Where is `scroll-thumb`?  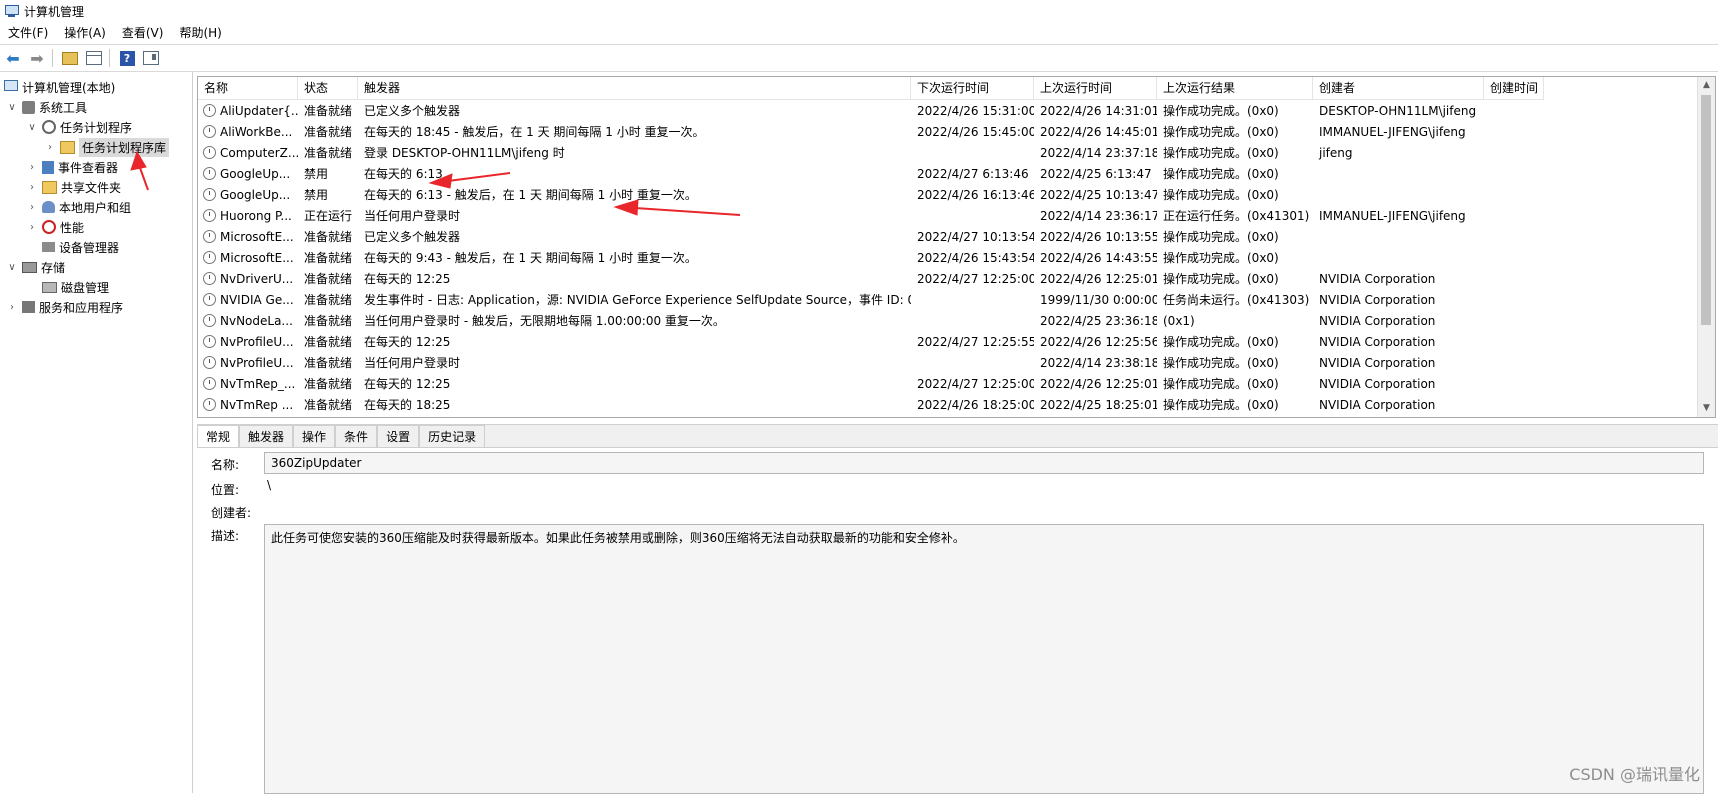
scroll-thumb is located at coordinates (1706, 210).